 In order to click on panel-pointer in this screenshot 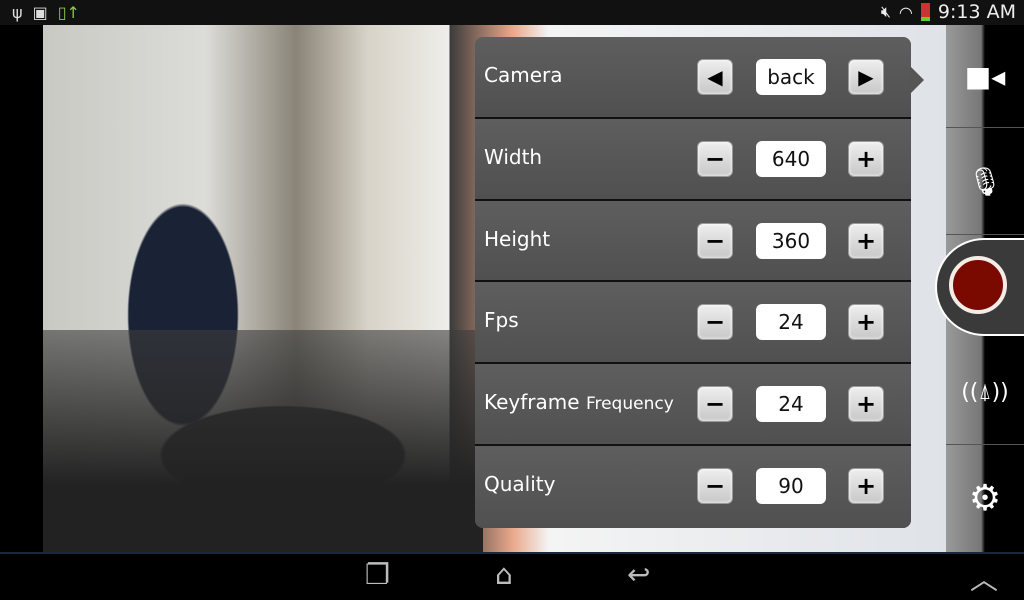, I will do `click(917, 80)`.